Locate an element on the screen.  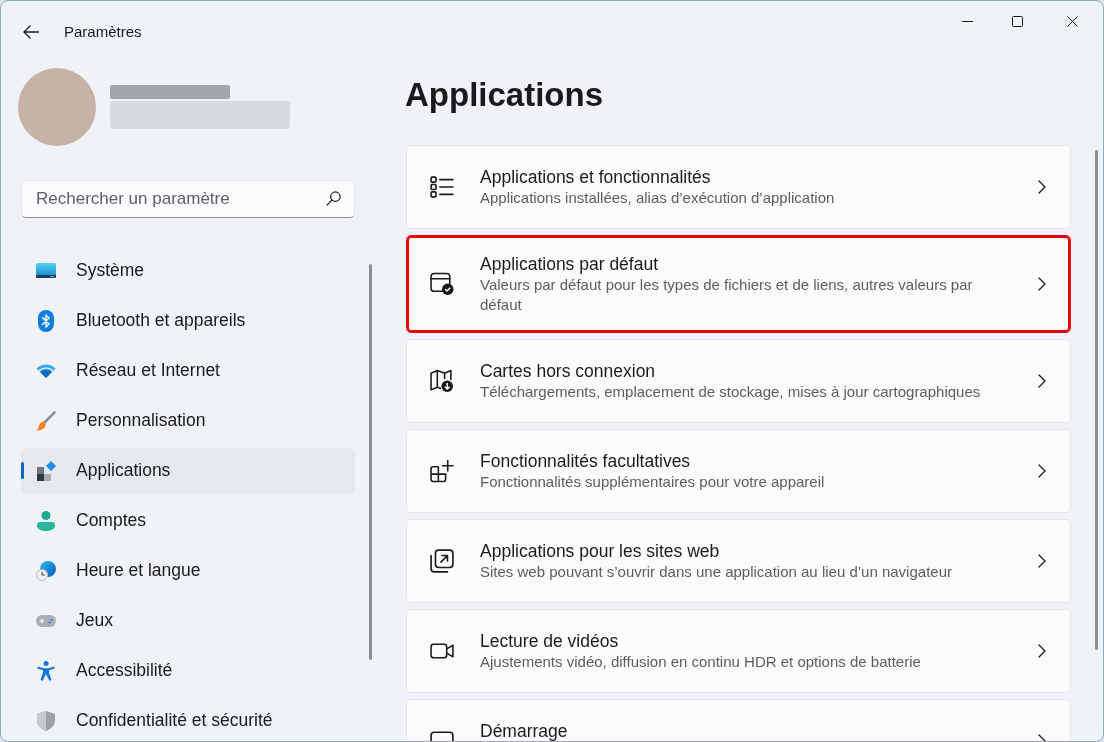
nav-item: Comptes is located at coordinates (188, 520).